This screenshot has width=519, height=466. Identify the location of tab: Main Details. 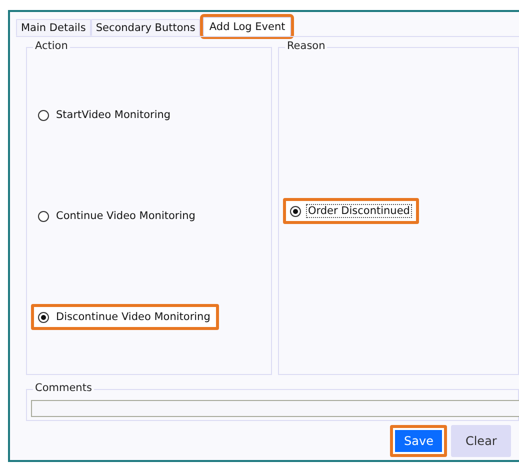
(53, 27).